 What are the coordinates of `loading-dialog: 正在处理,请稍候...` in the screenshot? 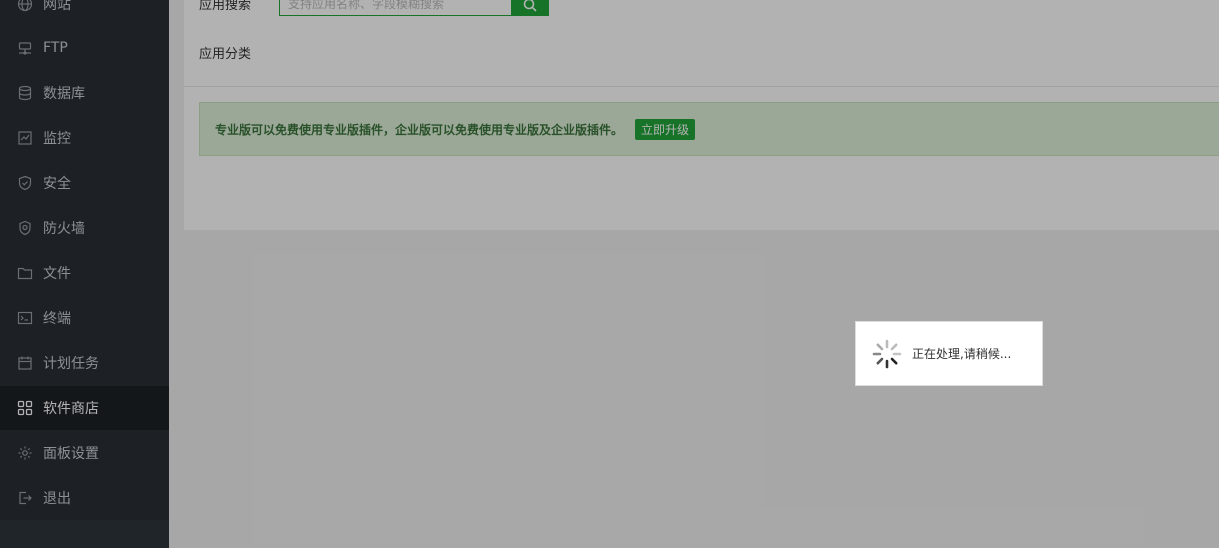 It's located at (949, 353).